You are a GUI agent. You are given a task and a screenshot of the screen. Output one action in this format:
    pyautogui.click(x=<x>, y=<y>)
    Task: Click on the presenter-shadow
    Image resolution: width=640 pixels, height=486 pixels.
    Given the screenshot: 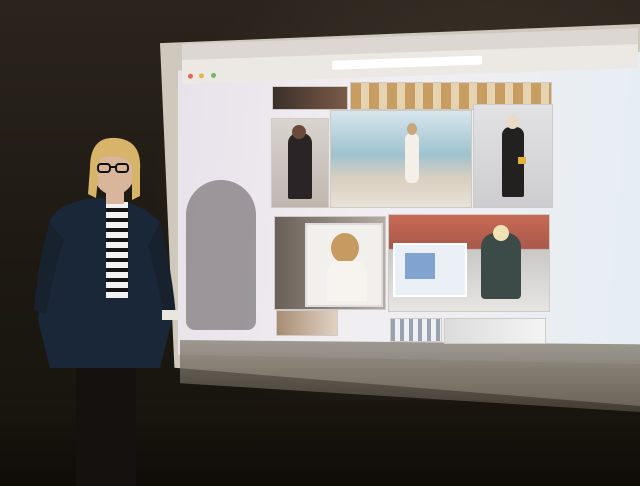 What is the action you would take?
    pyautogui.click(x=221, y=255)
    